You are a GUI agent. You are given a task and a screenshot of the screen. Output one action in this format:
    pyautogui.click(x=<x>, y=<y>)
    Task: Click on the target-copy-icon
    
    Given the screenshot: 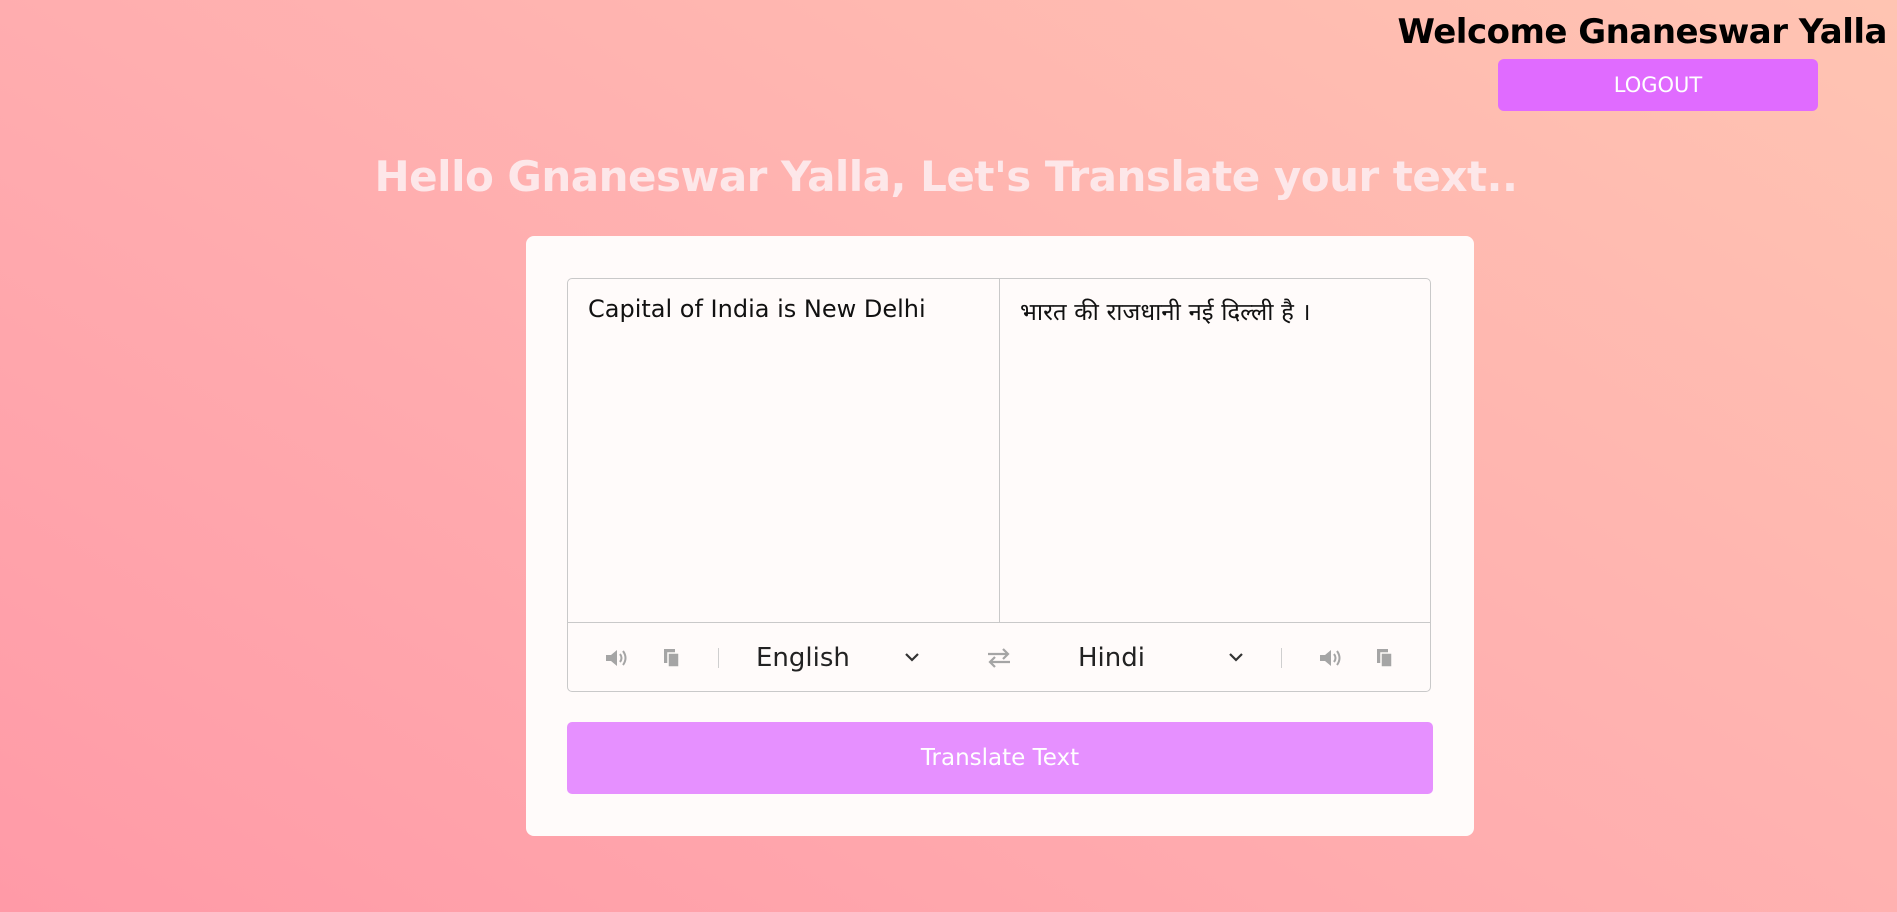 What is the action you would take?
    pyautogui.click(x=1385, y=657)
    